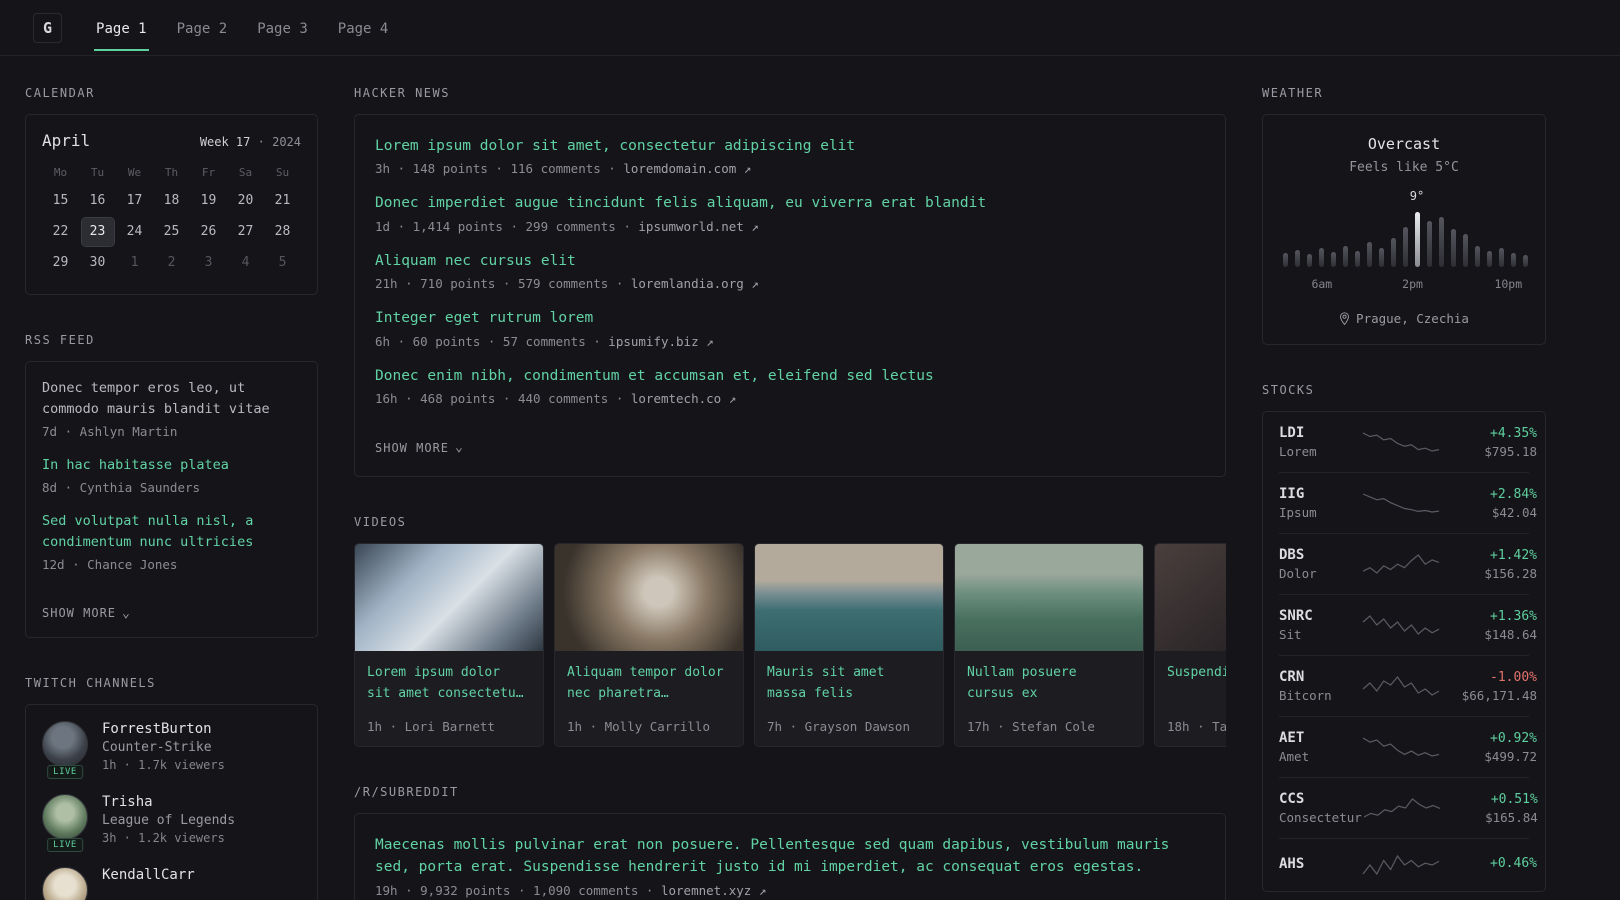 The image size is (1620, 900). I want to click on stock-row: LDI Lorem +4.35% $795.18, so click(1408, 442).